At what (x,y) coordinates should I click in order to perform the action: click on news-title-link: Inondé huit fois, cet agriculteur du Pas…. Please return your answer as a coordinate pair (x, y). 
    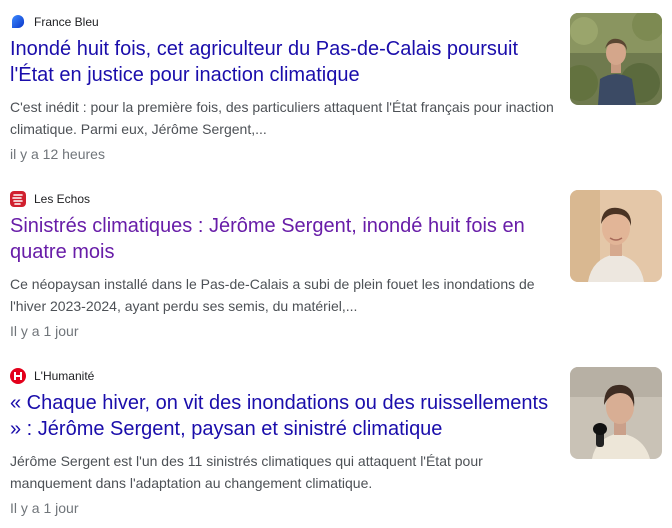
    Looking at the image, I should click on (284, 62).